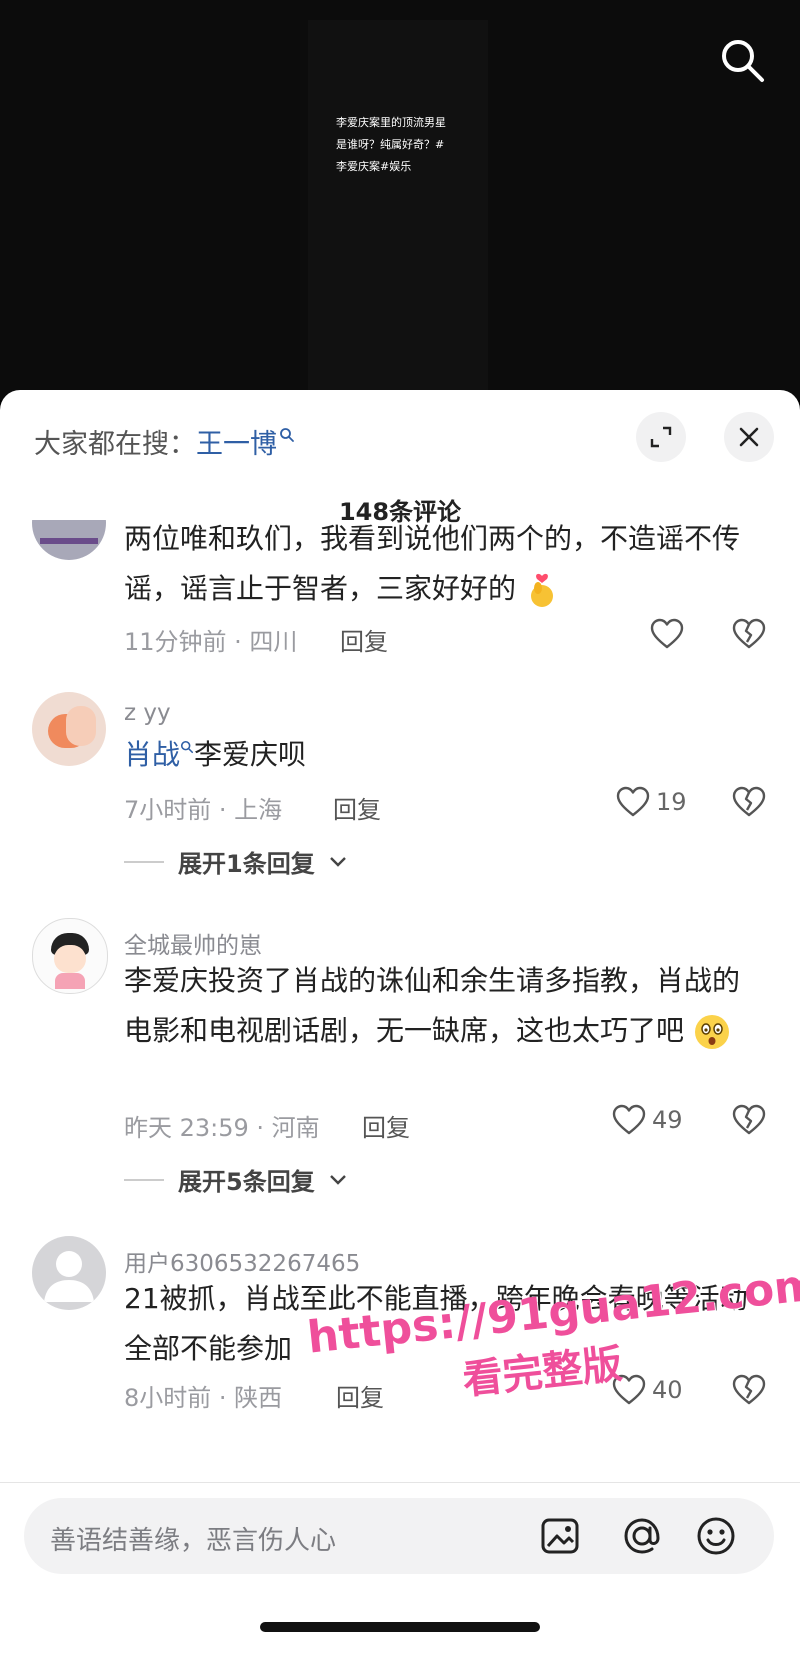 This screenshot has width=800, height=1654. I want to click on comment-text: 两位唯和玖们，我看到说他们两个的，不造谣不传谣，谣言止于智者，三家好好的, so click(444, 567).